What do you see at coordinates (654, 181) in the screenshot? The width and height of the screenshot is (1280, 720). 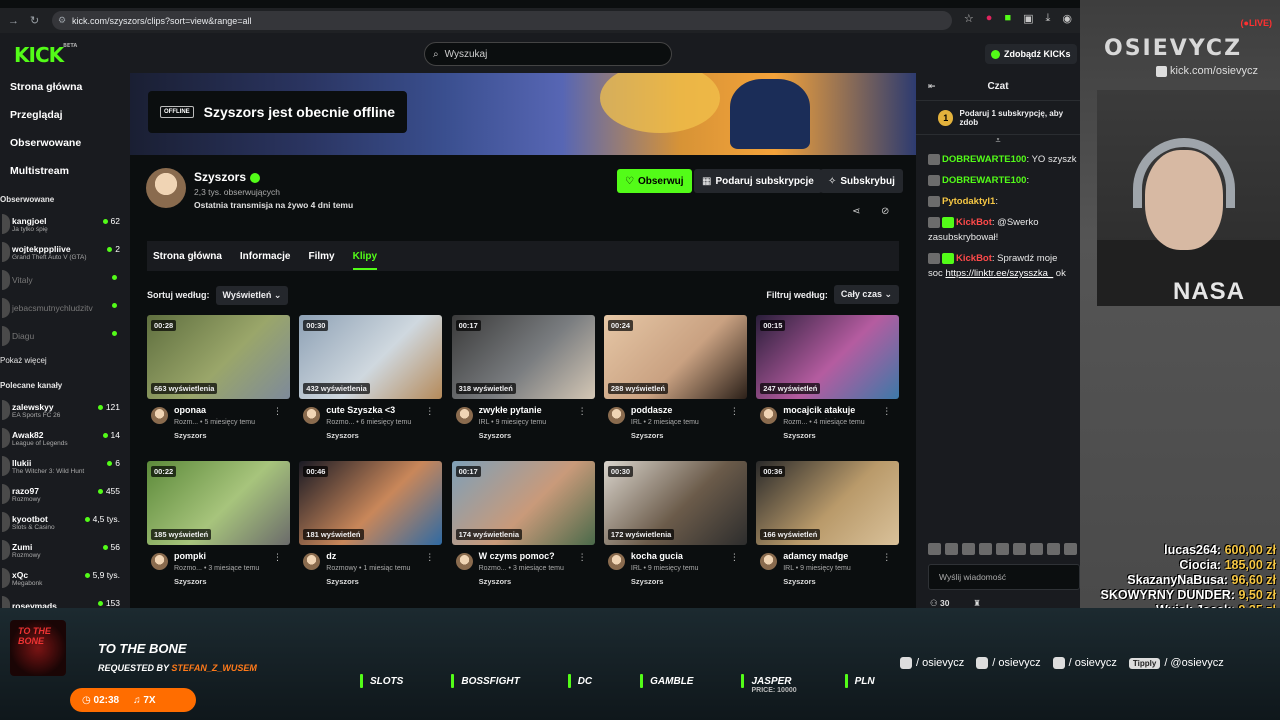 I see `follow-button: ♡ Obserwuj` at bounding box center [654, 181].